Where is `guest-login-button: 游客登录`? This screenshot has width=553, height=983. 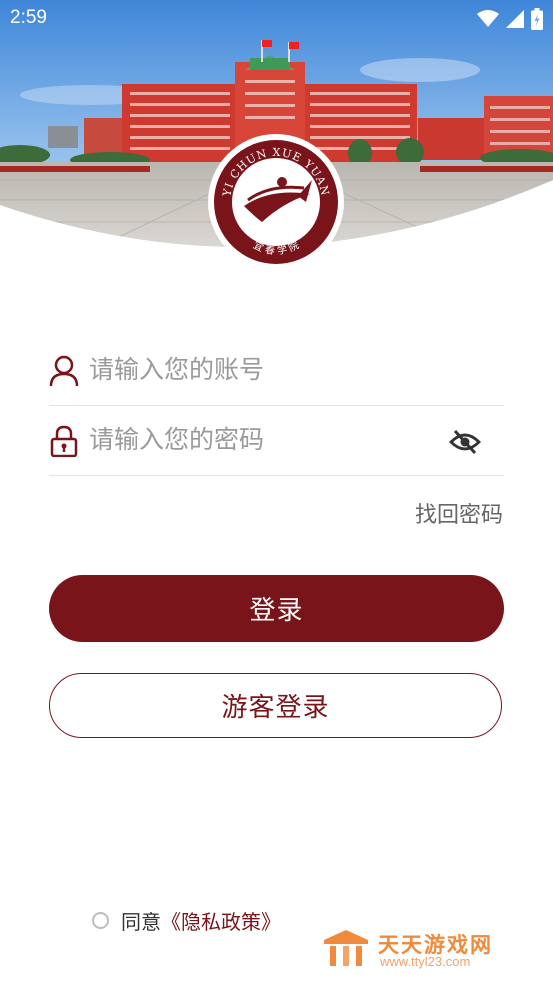 guest-login-button: 游客登录 is located at coordinates (275, 705).